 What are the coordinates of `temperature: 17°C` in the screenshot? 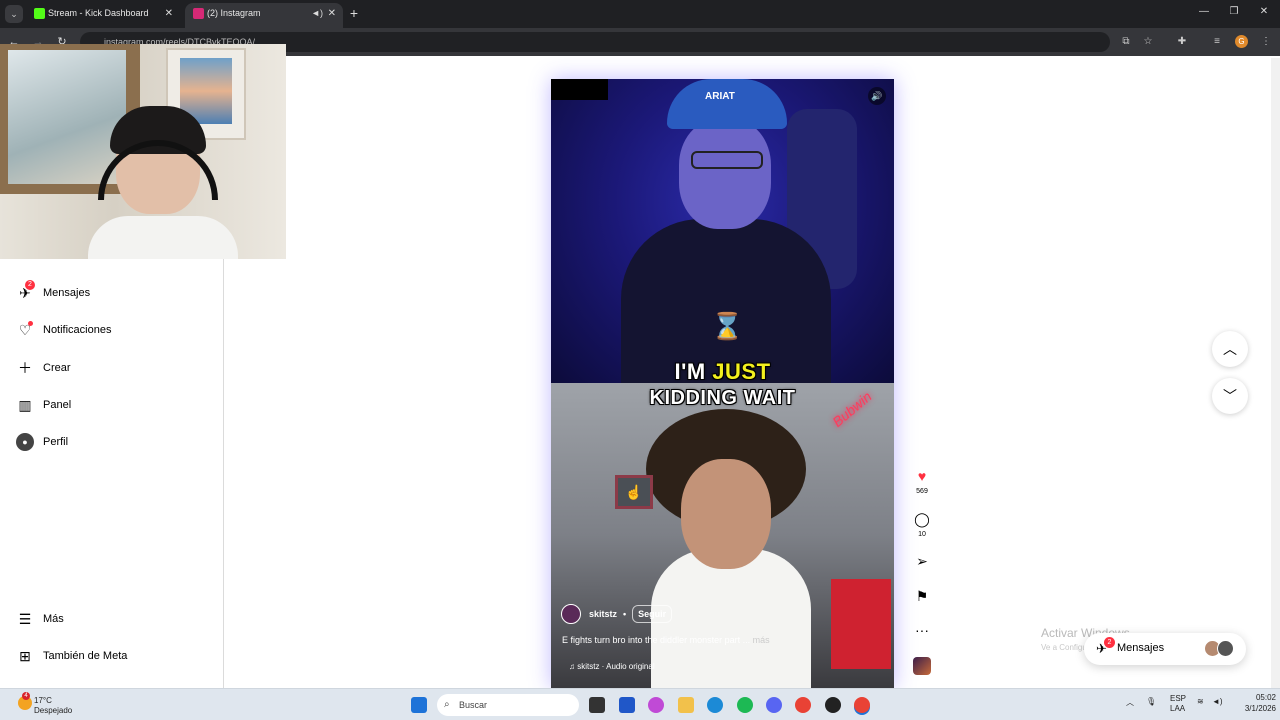 It's located at (43, 700).